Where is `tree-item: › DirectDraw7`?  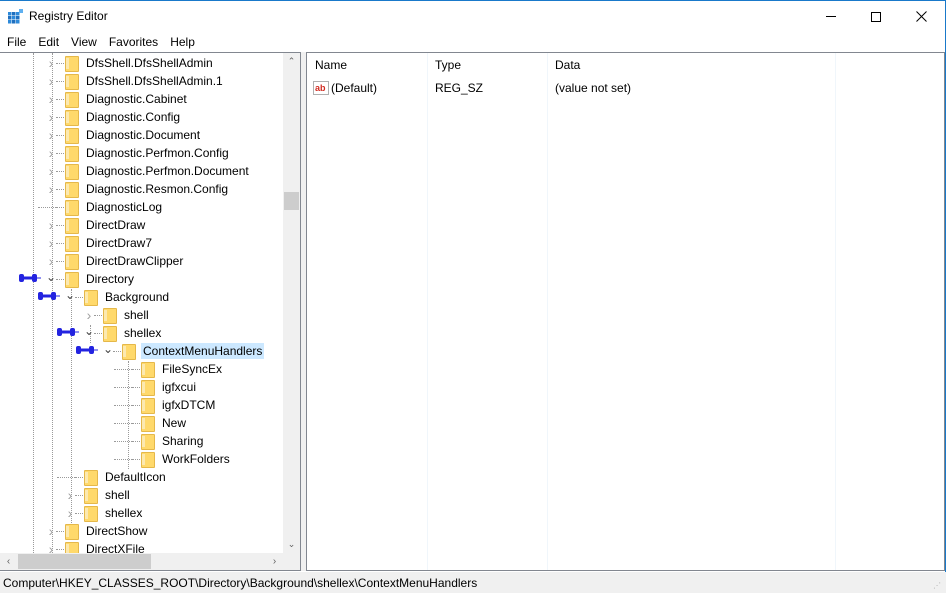 tree-item: › DirectDraw7 is located at coordinates (100, 243).